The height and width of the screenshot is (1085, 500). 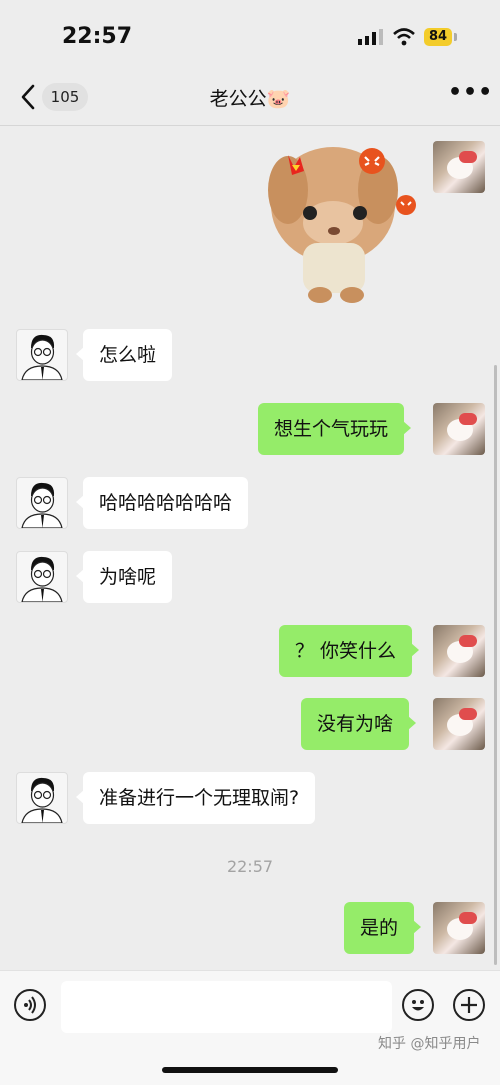 What do you see at coordinates (404, 37) in the screenshot?
I see `wifi-icon` at bounding box center [404, 37].